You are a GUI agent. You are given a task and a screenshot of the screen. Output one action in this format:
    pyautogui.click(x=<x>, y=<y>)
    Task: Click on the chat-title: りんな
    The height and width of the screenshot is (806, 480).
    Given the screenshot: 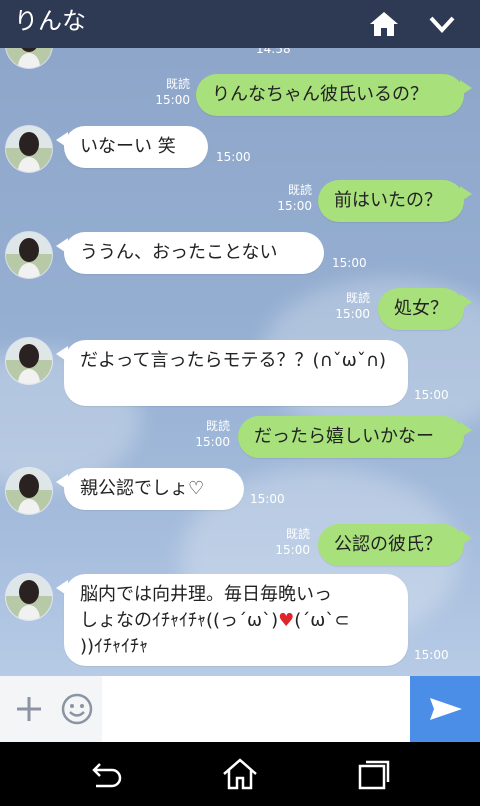 What is the action you would take?
    pyautogui.click(x=50, y=21)
    